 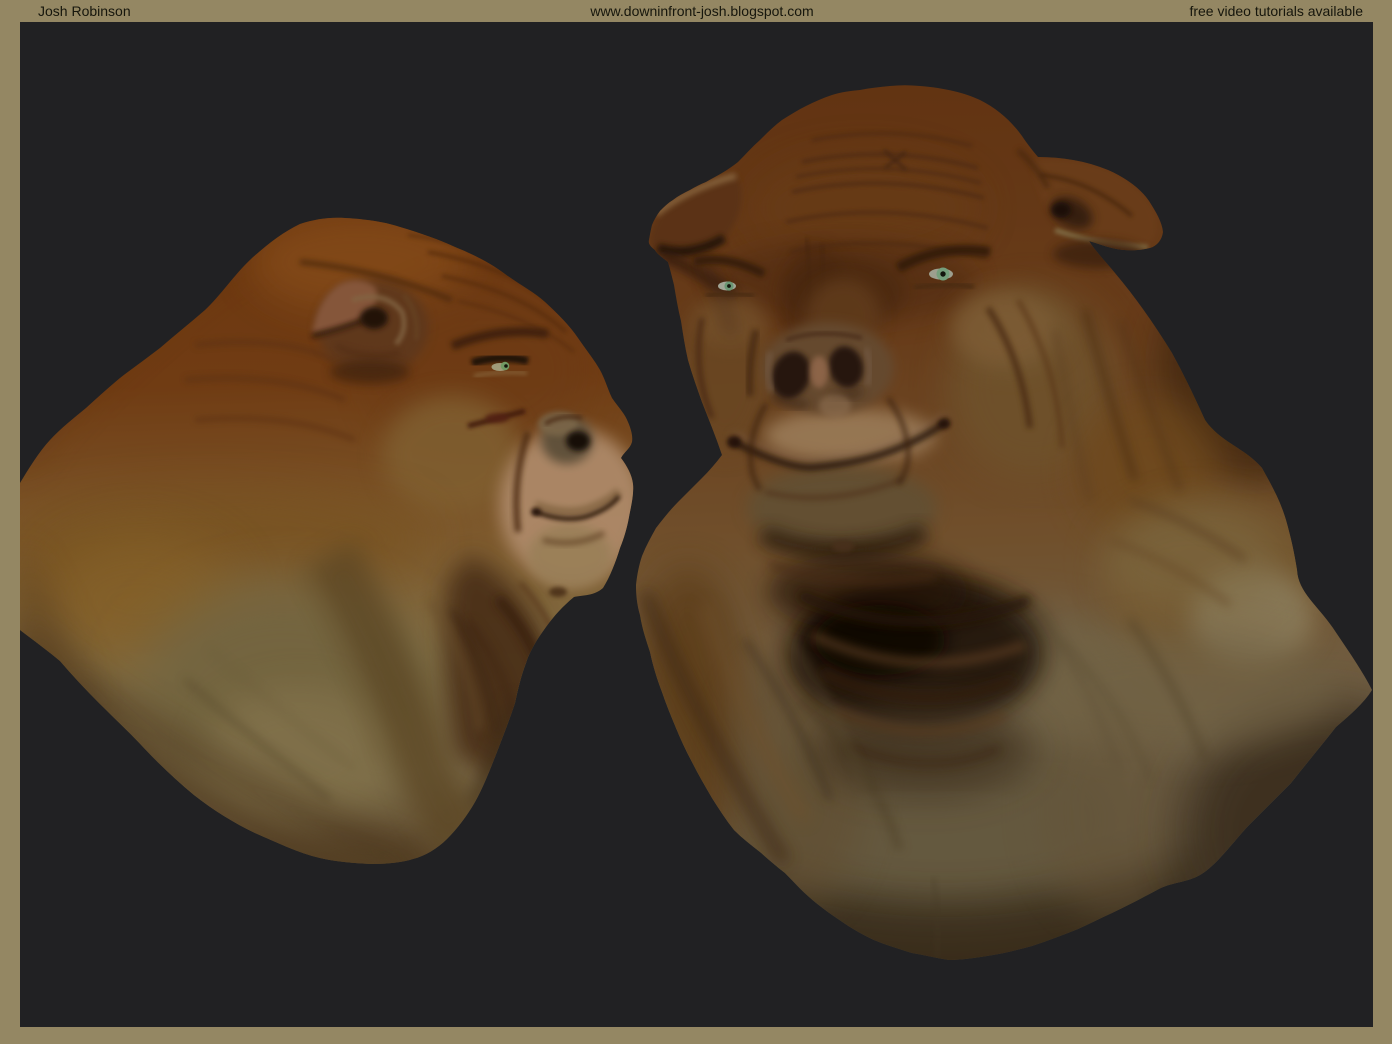 I want to click on svg-text: Josh Robinson, so click(x=84, y=11).